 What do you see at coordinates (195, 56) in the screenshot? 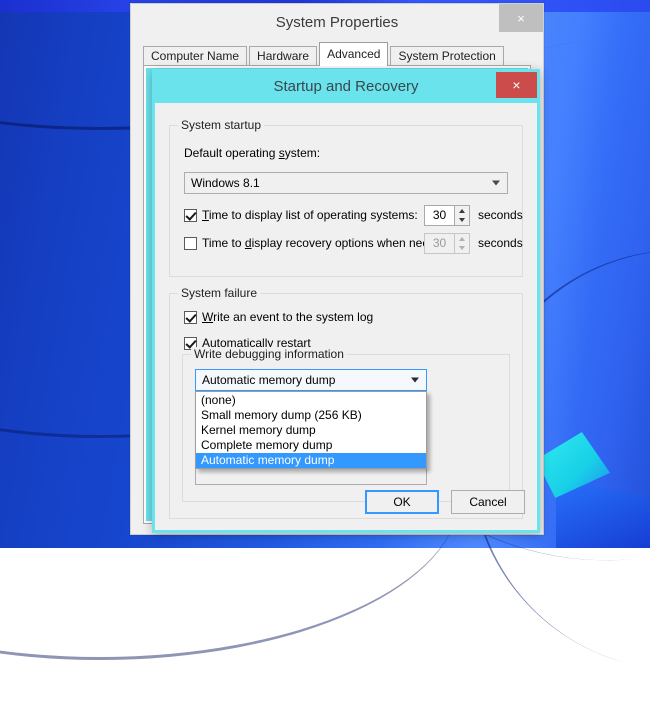
I see `tab-computer-name: Computer Name` at bounding box center [195, 56].